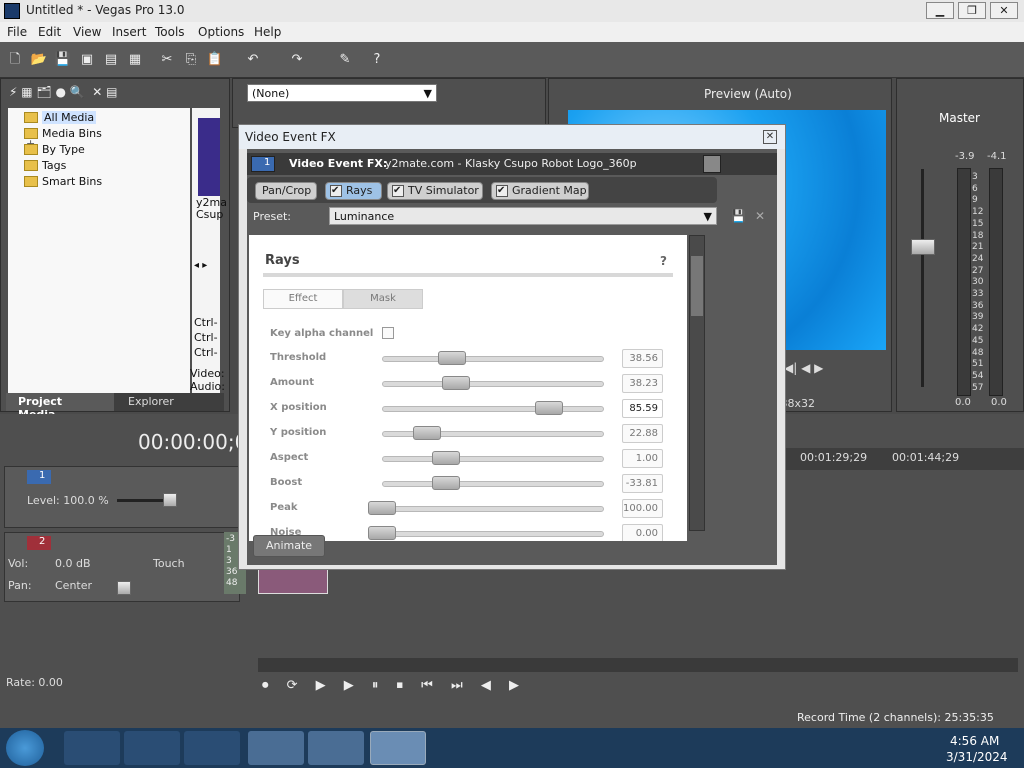 Image resolution: width=1024 pixels, height=768 pixels. Describe the element at coordinates (290, 137) in the screenshot. I see `dialog-title: Video Event FX` at that location.